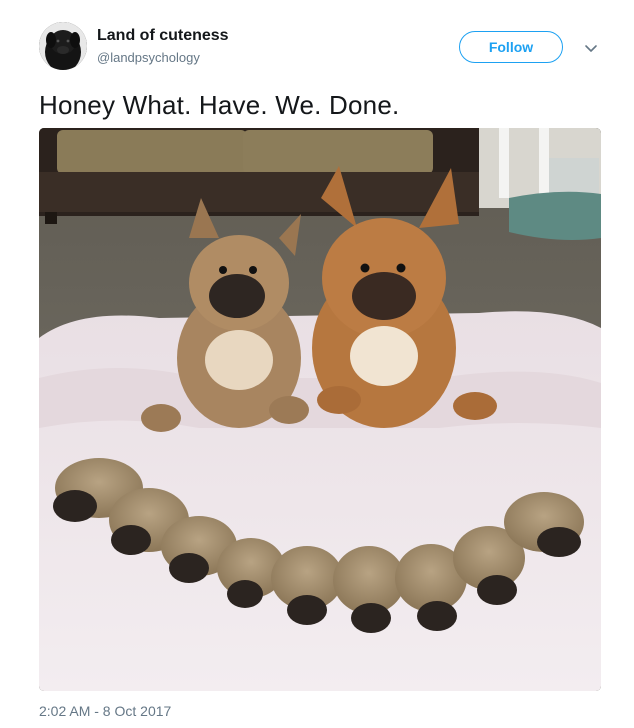 The height and width of the screenshot is (728, 634). What do you see at coordinates (511, 47) in the screenshot?
I see `follow-button: Follow` at bounding box center [511, 47].